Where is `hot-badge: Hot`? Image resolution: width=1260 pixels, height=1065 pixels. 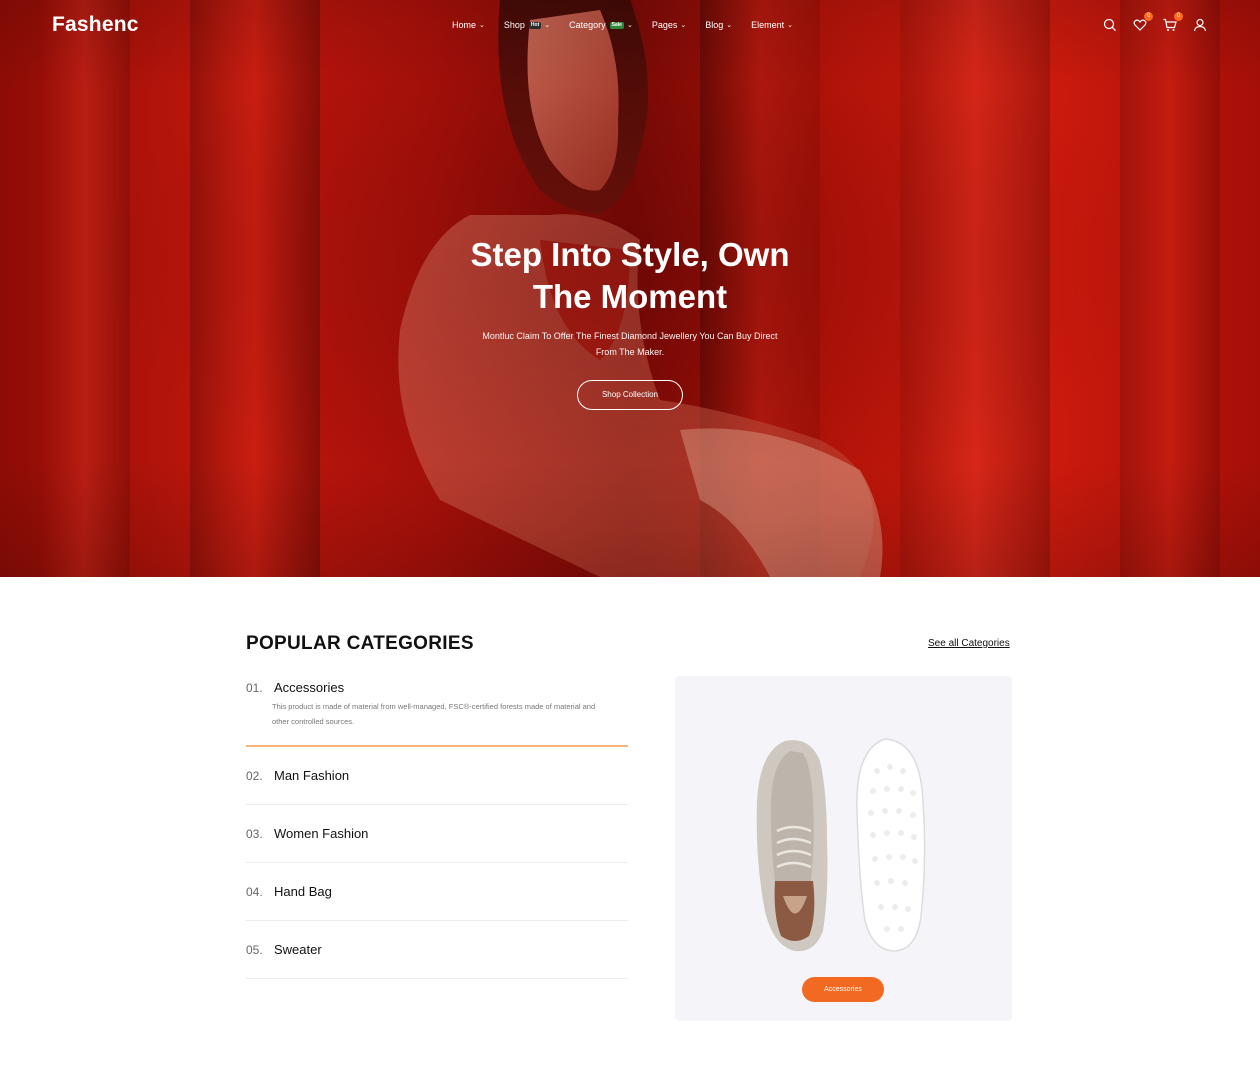
hot-badge: Hot is located at coordinates (535, 25).